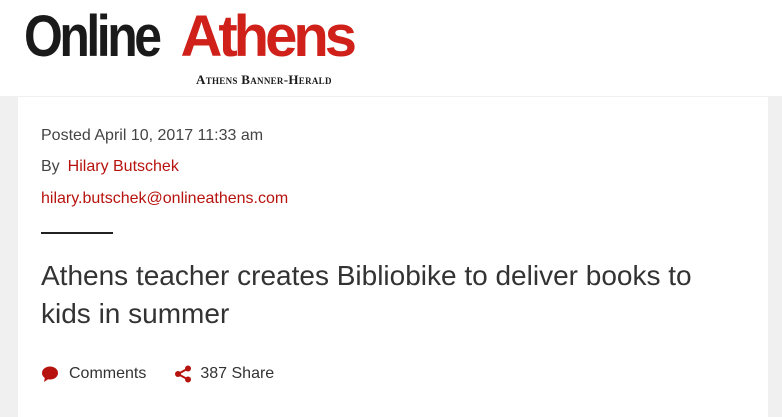  What do you see at coordinates (157, 374) in the screenshot?
I see `article-actions: Comments 387 Share` at bounding box center [157, 374].